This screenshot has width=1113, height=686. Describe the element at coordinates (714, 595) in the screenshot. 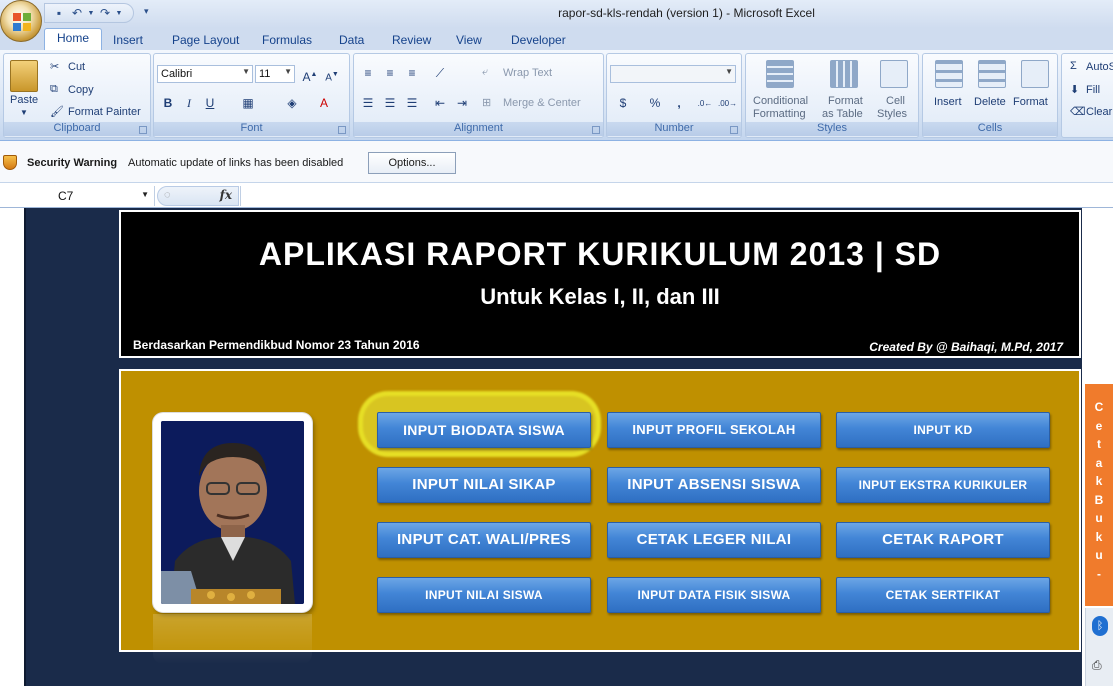

I see `input-data-fisik-siswa-button: INPUT DATA FISIK SISWA` at that location.